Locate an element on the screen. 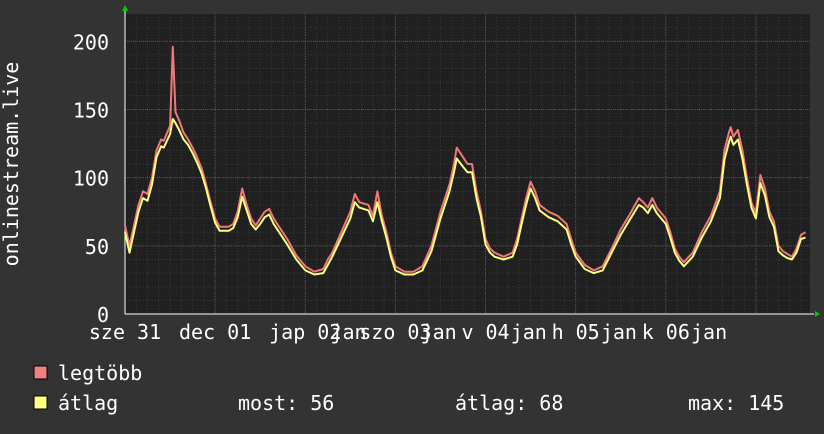 The image size is (824, 434). stat-now: most: 56 is located at coordinates (286, 403).